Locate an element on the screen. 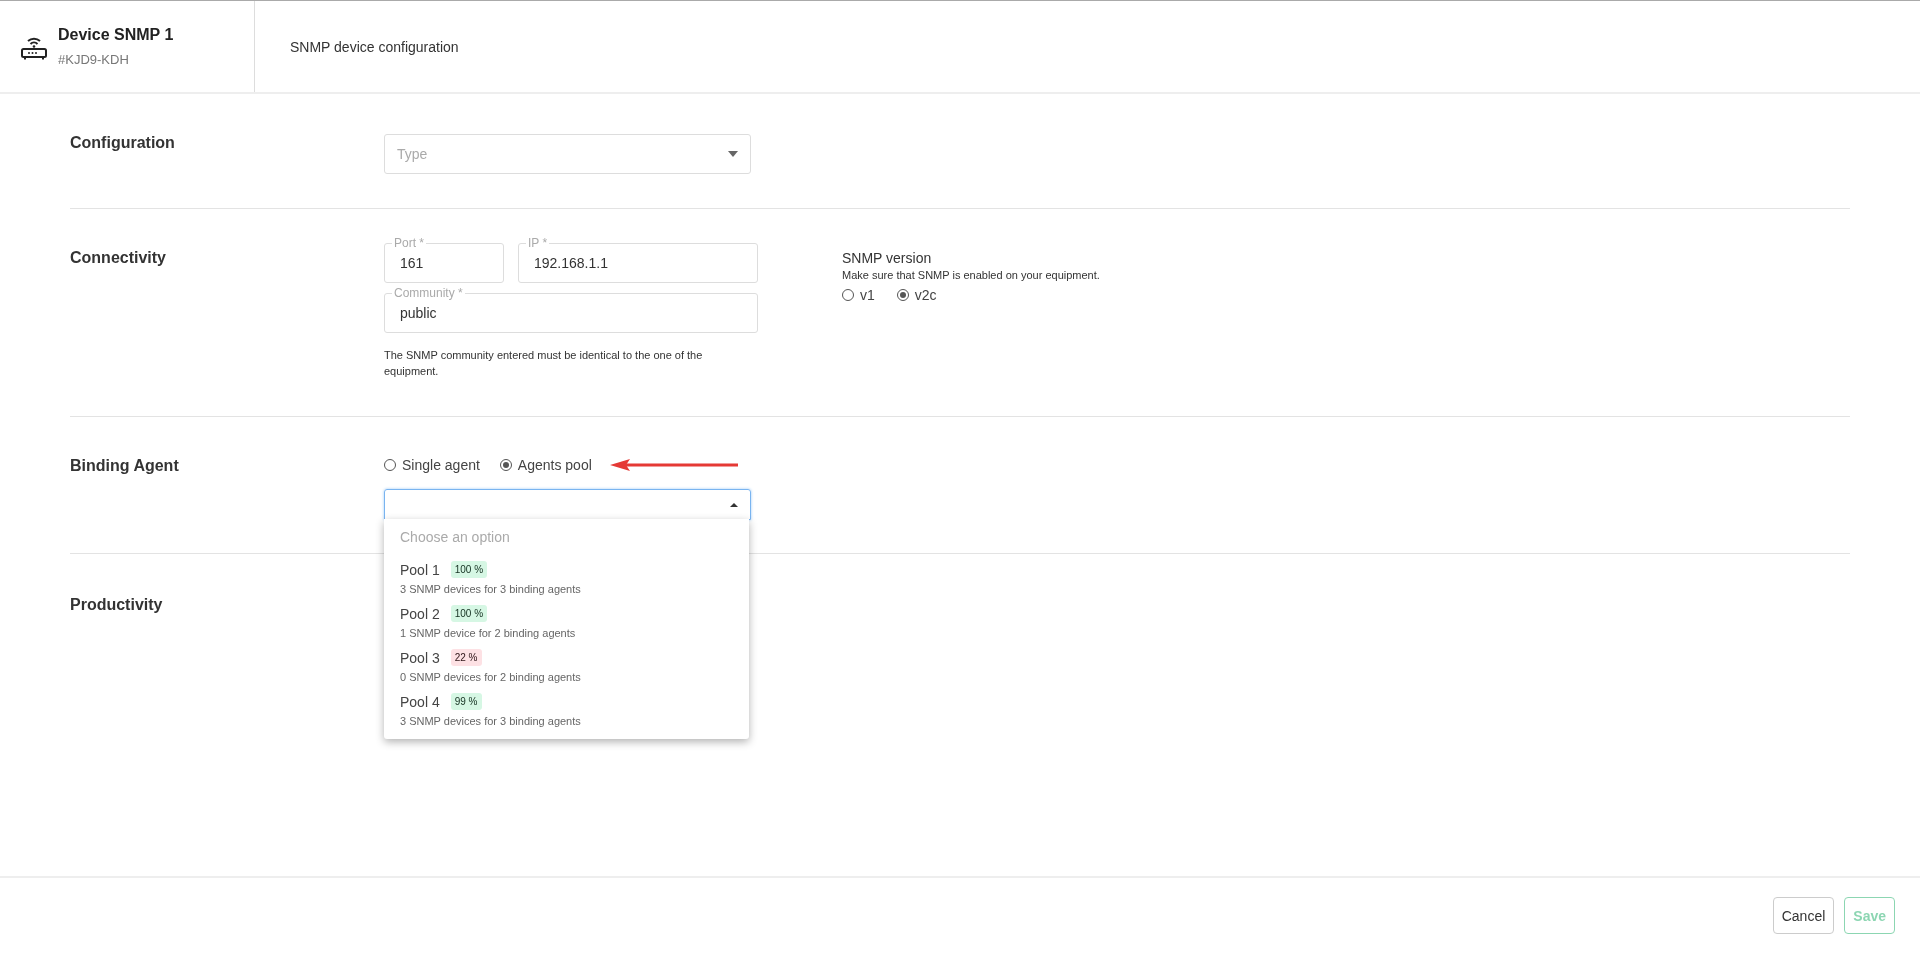 The image size is (1920, 953). option-name: Pool 2 is located at coordinates (420, 613).